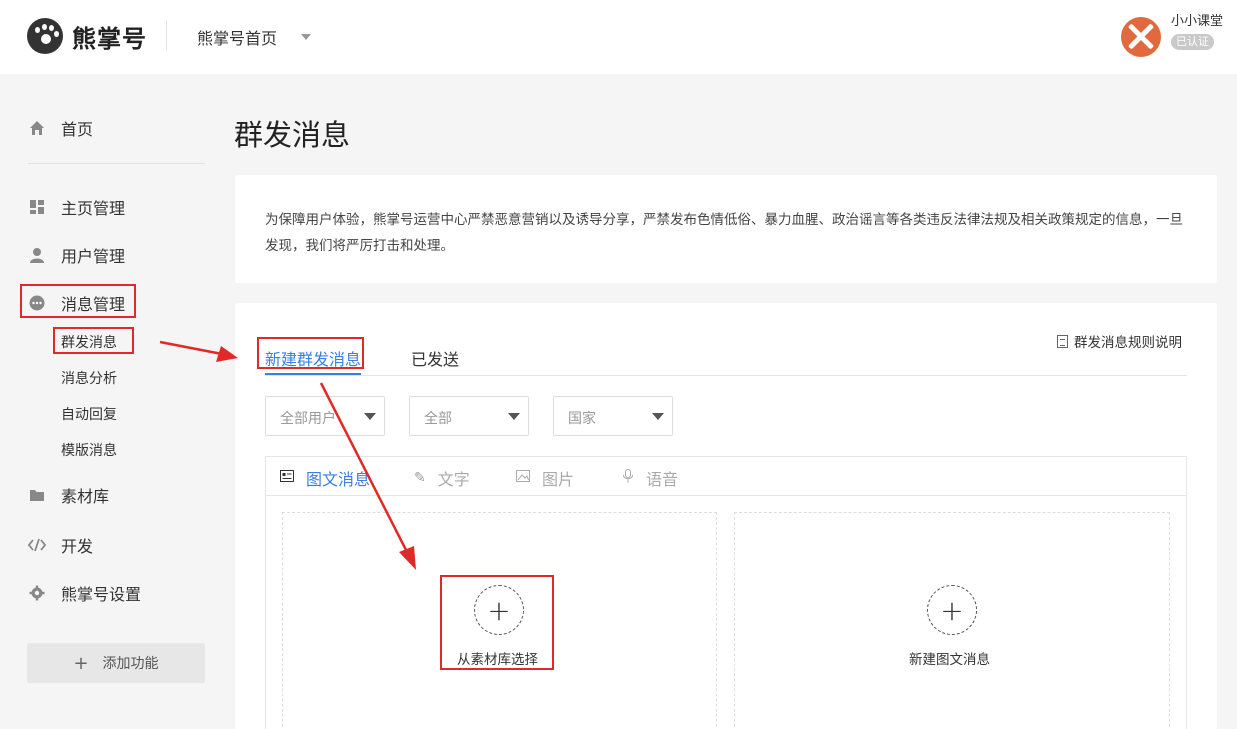 The height and width of the screenshot is (729, 1237). What do you see at coordinates (435, 358) in the screenshot?
I see `tab-sent: 已发送` at bounding box center [435, 358].